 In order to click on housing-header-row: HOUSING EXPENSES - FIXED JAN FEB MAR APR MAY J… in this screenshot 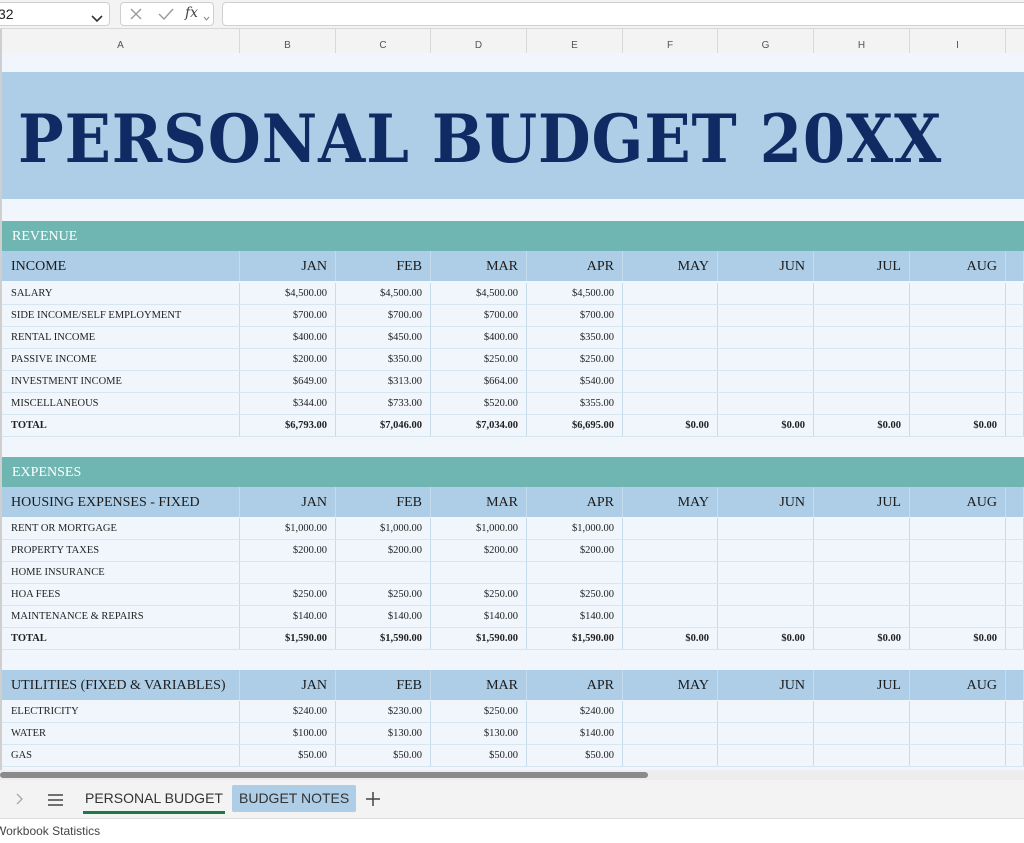, I will do `click(513, 502)`.